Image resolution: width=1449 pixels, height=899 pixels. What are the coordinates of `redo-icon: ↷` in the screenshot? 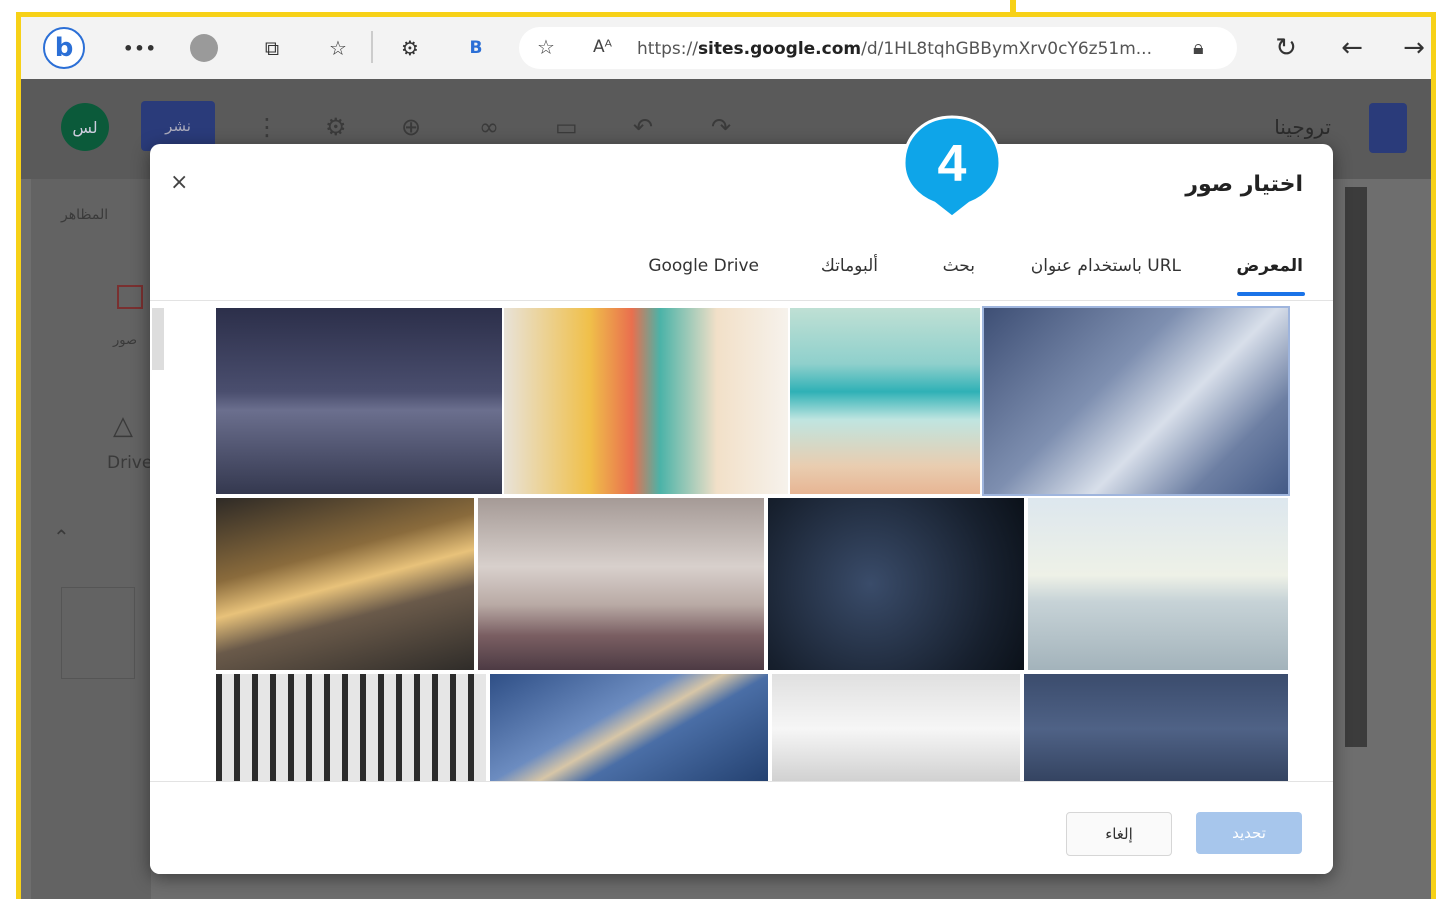 It's located at (721, 127).